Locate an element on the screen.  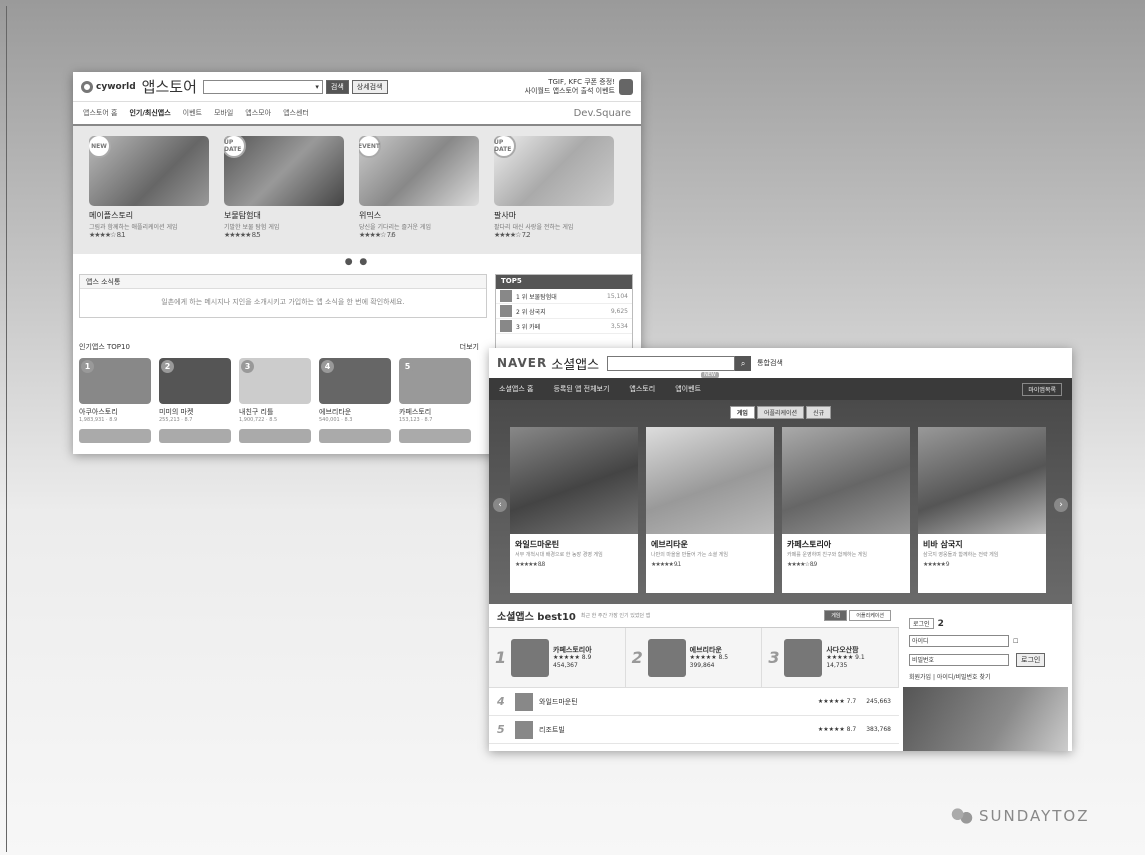
top5-row: 2 위 삼국지 9,625 is located at coordinates (564, 311).